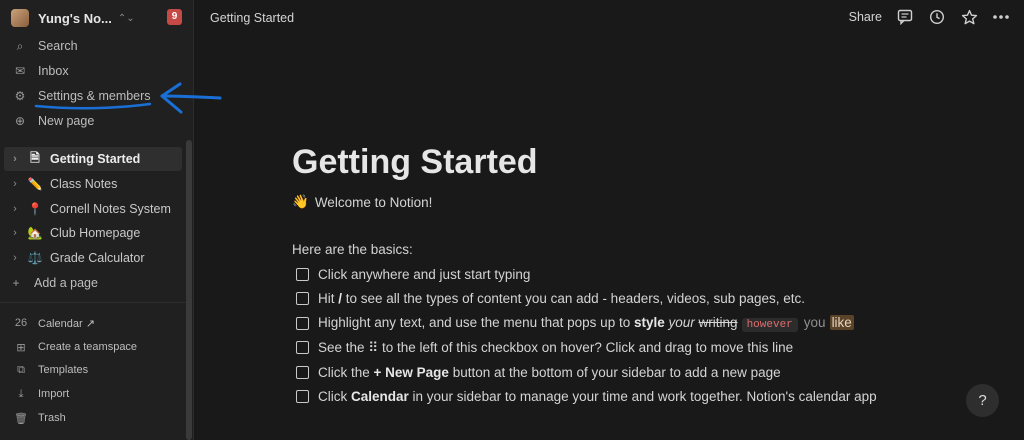 The image size is (1024, 440). I want to click on sidebar-item-search: ⌕ Search, so click(97, 46).